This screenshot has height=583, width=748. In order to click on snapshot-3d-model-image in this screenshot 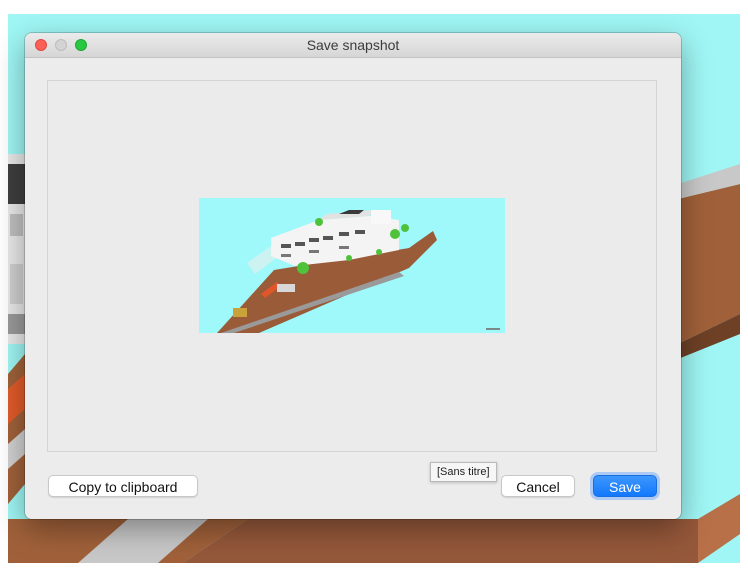, I will do `click(358, 271)`.